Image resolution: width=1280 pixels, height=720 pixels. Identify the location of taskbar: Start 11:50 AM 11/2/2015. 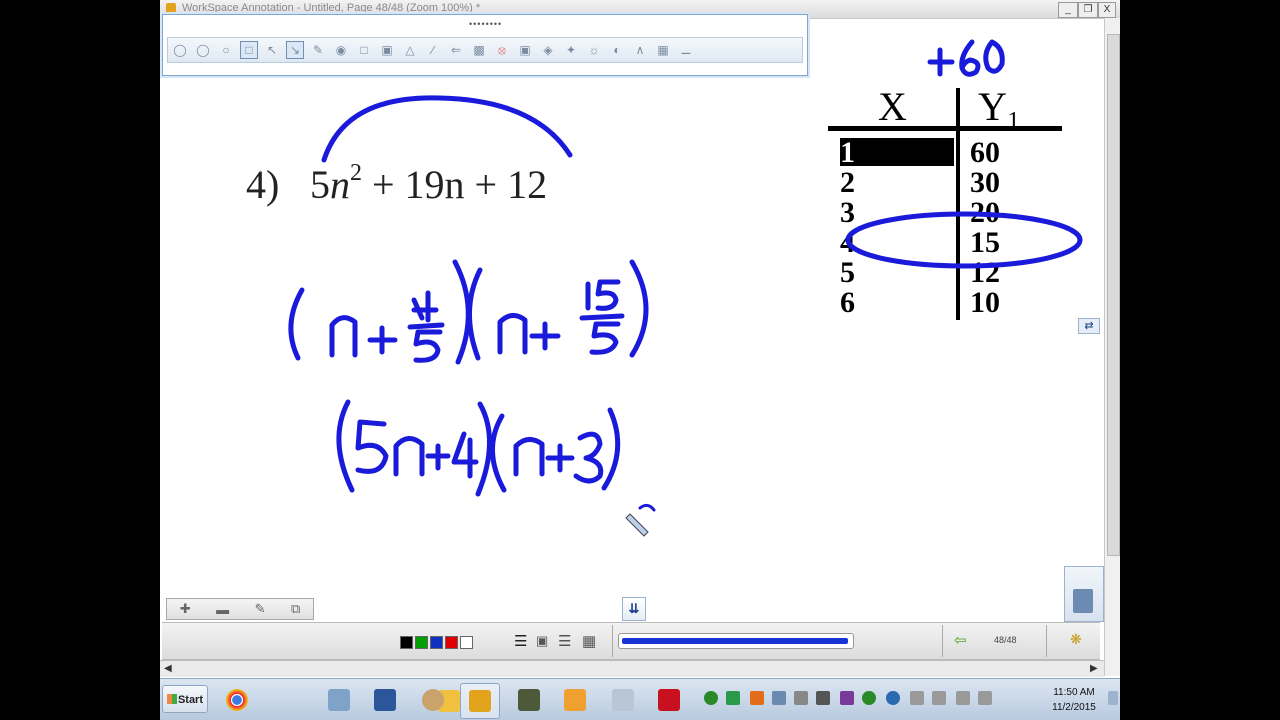
(640, 699).